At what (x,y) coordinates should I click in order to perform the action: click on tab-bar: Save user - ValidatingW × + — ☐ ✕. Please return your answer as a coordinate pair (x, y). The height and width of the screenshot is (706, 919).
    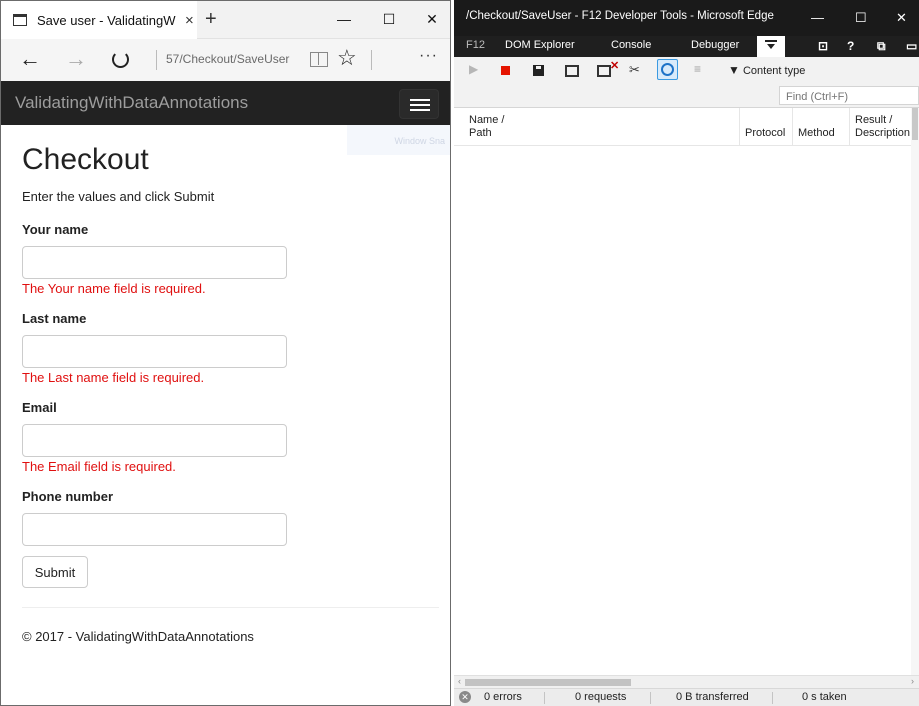
    Looking at the image, I should click on (225, 20).